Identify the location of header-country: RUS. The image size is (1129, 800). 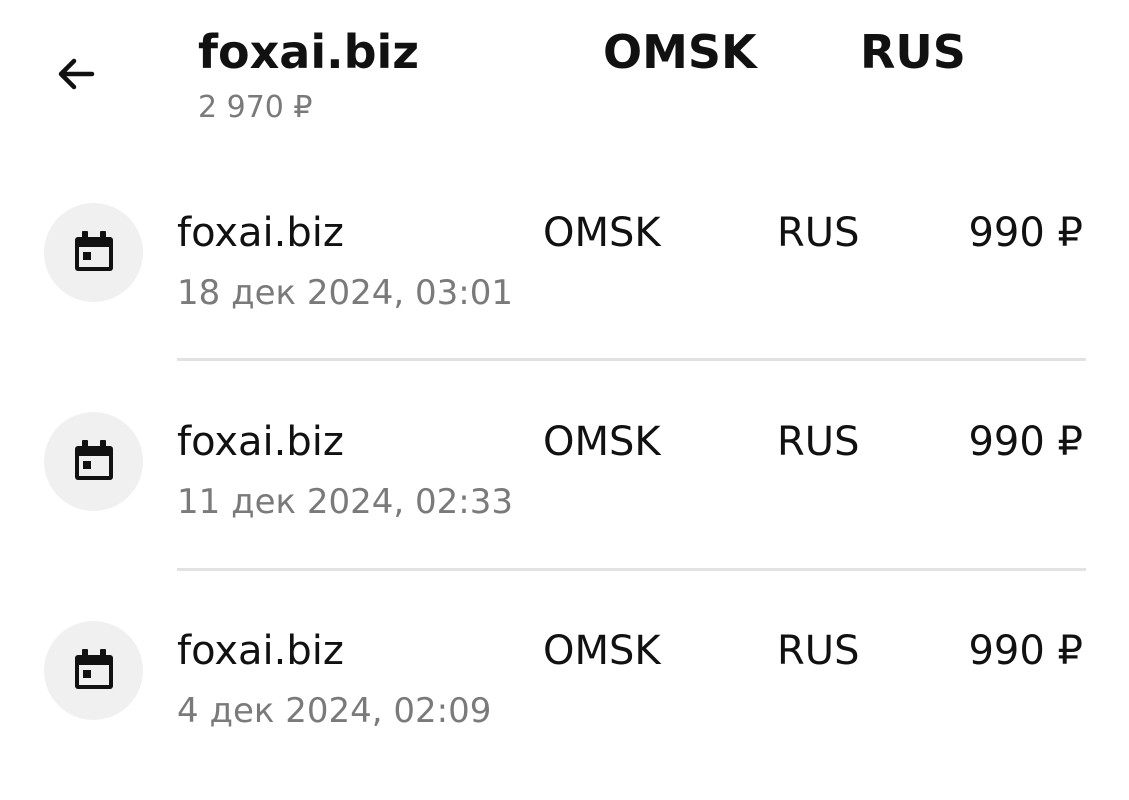
(913, 52).